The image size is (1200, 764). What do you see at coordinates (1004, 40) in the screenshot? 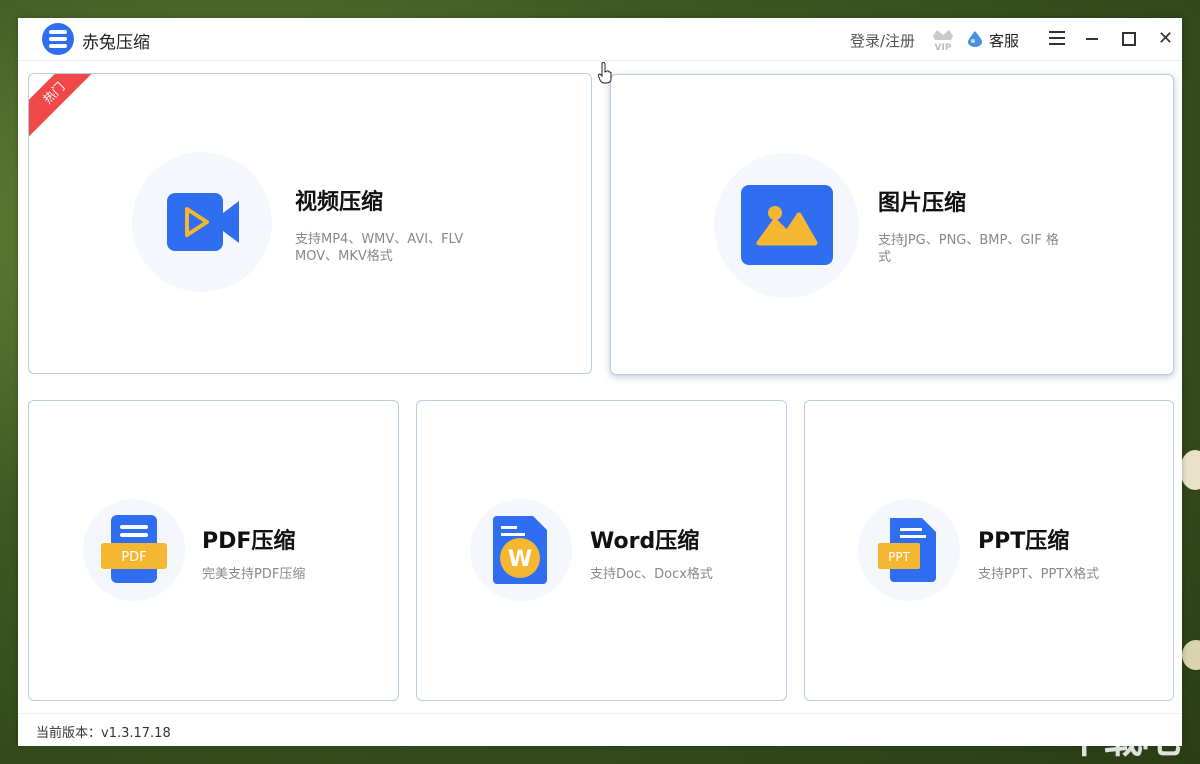
I see `customer-service-label: 客服` at bounding box center [1004, 40].